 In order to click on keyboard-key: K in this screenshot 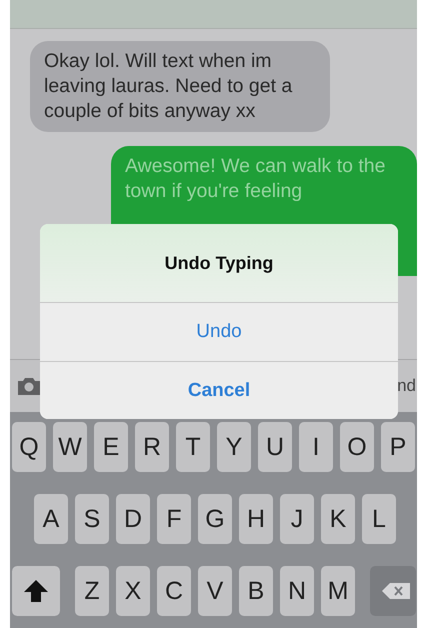, I will do `click(338, 519)`.